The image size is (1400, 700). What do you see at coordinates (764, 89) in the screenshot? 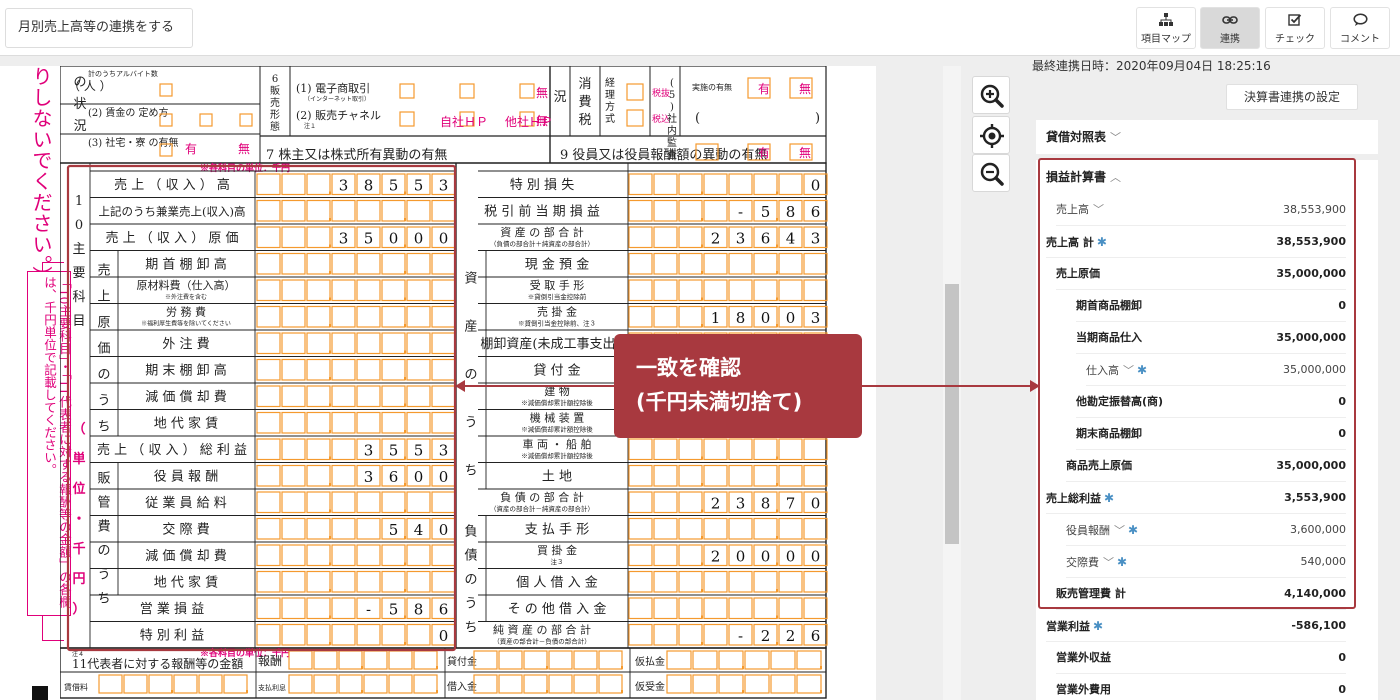
I see `form-option-text: 有` at bounding box center [764, 89].